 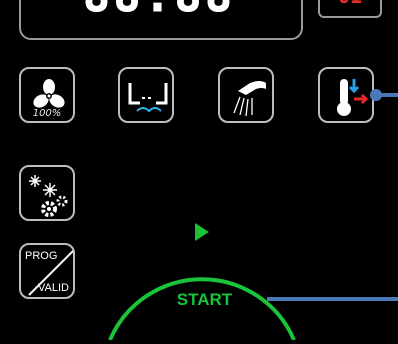 I want to click on start-callout-line, so click(x=332, y=299).